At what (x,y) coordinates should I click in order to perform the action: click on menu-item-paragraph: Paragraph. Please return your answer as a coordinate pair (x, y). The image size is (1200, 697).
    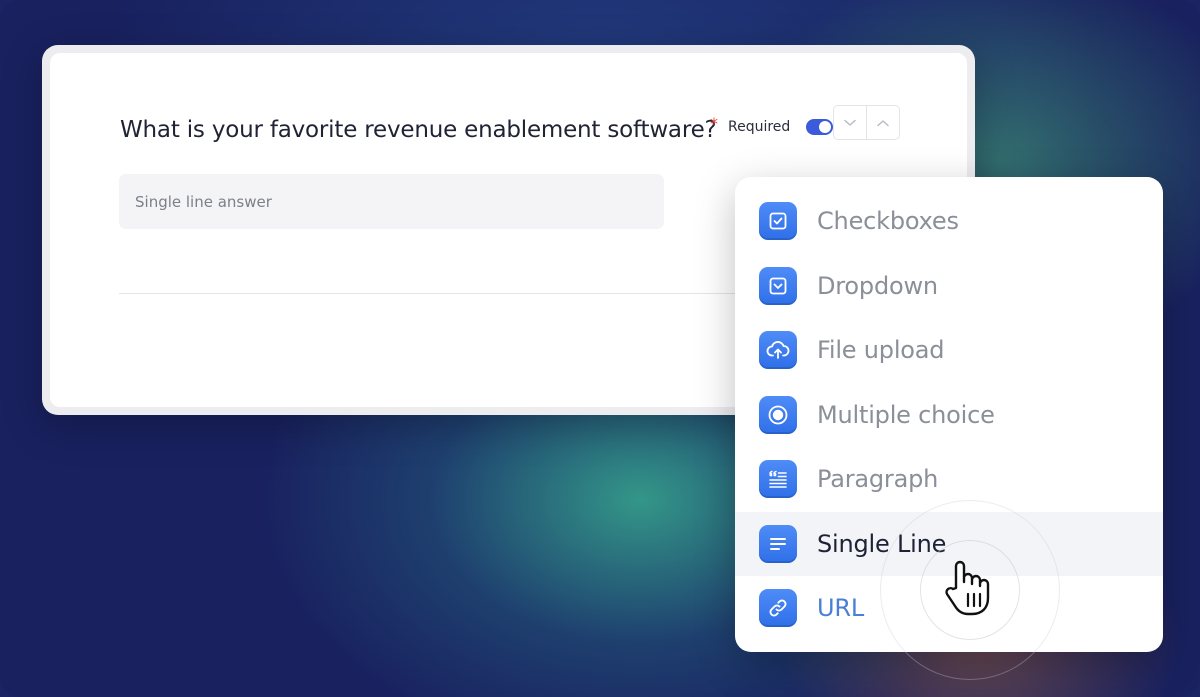
    Looking at the image, I should click on (949, 479).